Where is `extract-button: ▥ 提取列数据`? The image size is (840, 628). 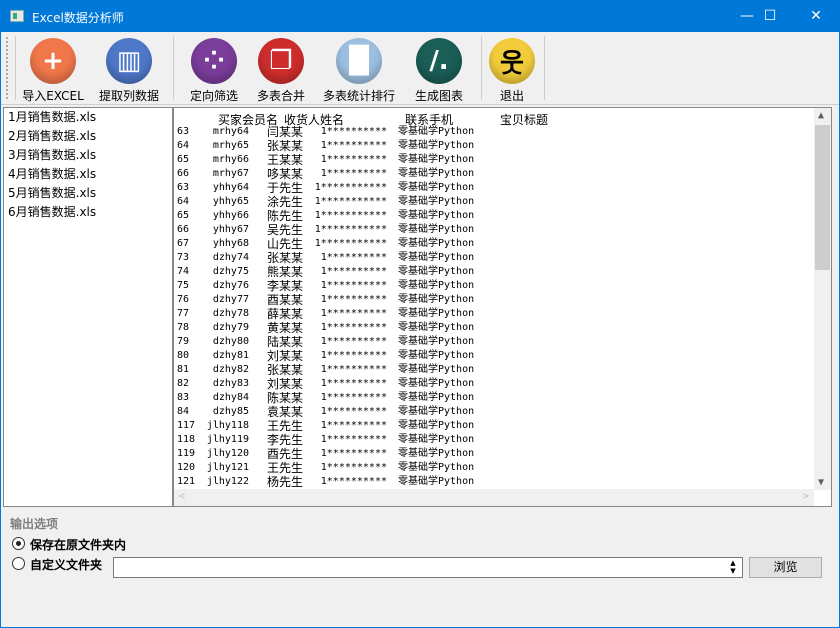 extract-button: ▥ 提取列数据 is located at coordinates (129, 71).